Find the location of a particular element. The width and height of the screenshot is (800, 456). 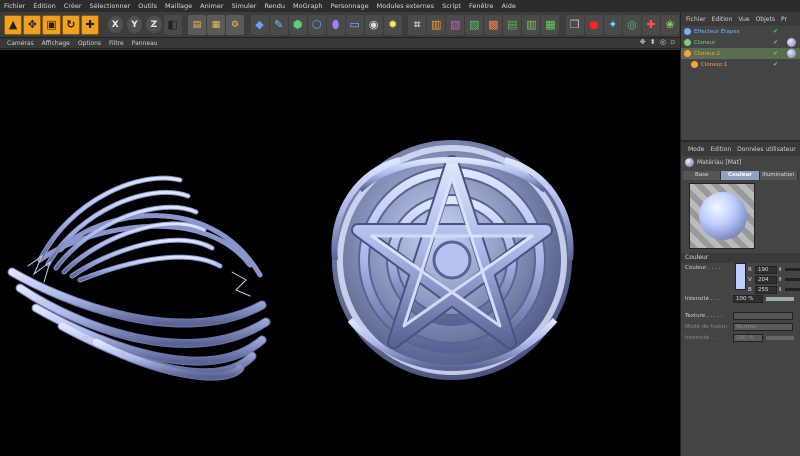

v-field: 204 is located at coordinates (766, 279).